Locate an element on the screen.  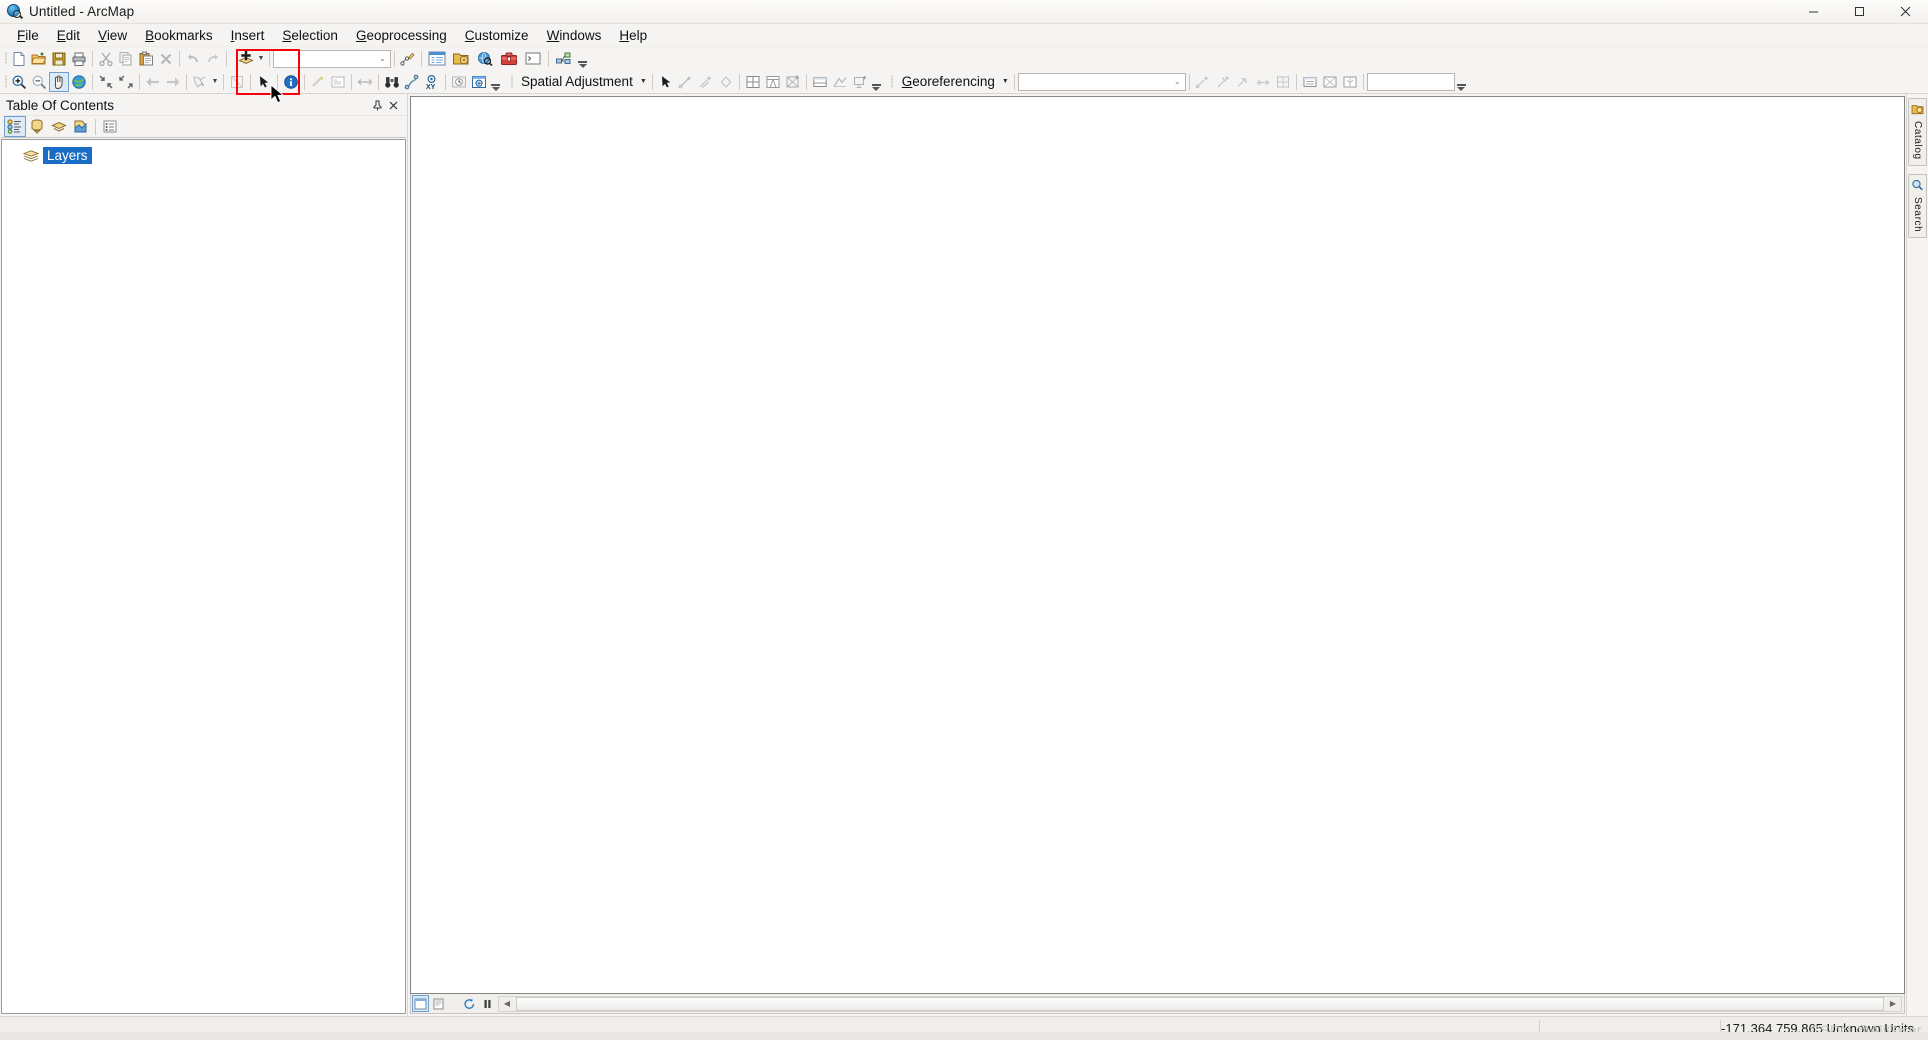
fixed-zoom-in-icon is located at coordinates (106, 82).